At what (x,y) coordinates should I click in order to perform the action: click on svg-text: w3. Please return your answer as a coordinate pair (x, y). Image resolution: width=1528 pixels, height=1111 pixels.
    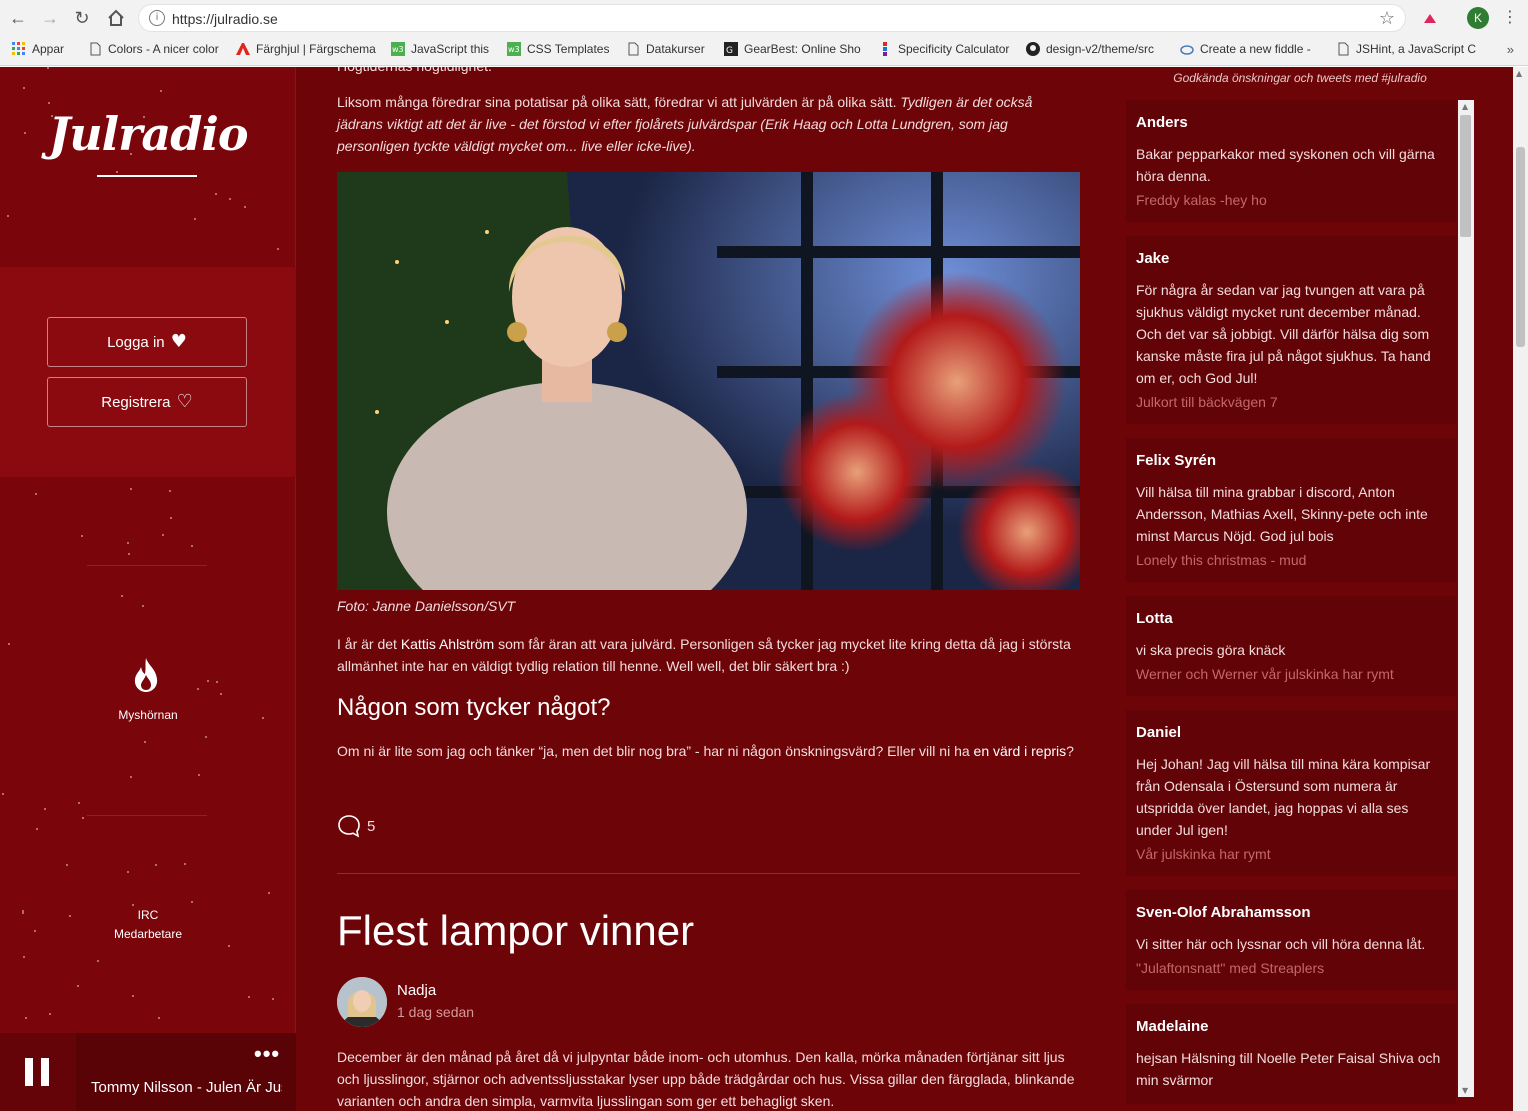
    Looking at the image, I should click on (514, 49).